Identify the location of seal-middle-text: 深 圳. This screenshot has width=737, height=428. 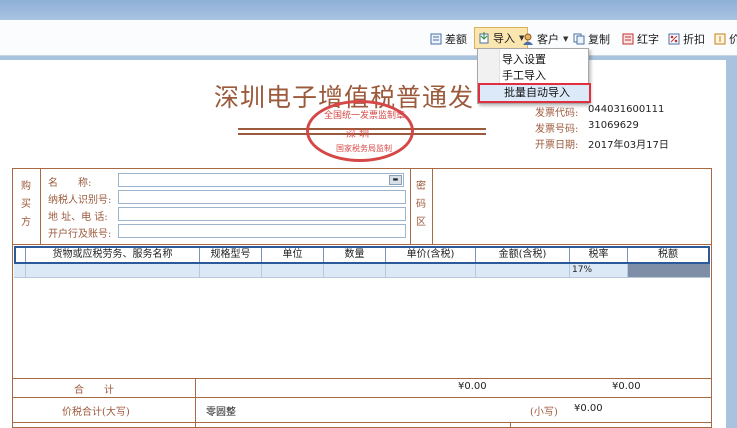
(358, 134).